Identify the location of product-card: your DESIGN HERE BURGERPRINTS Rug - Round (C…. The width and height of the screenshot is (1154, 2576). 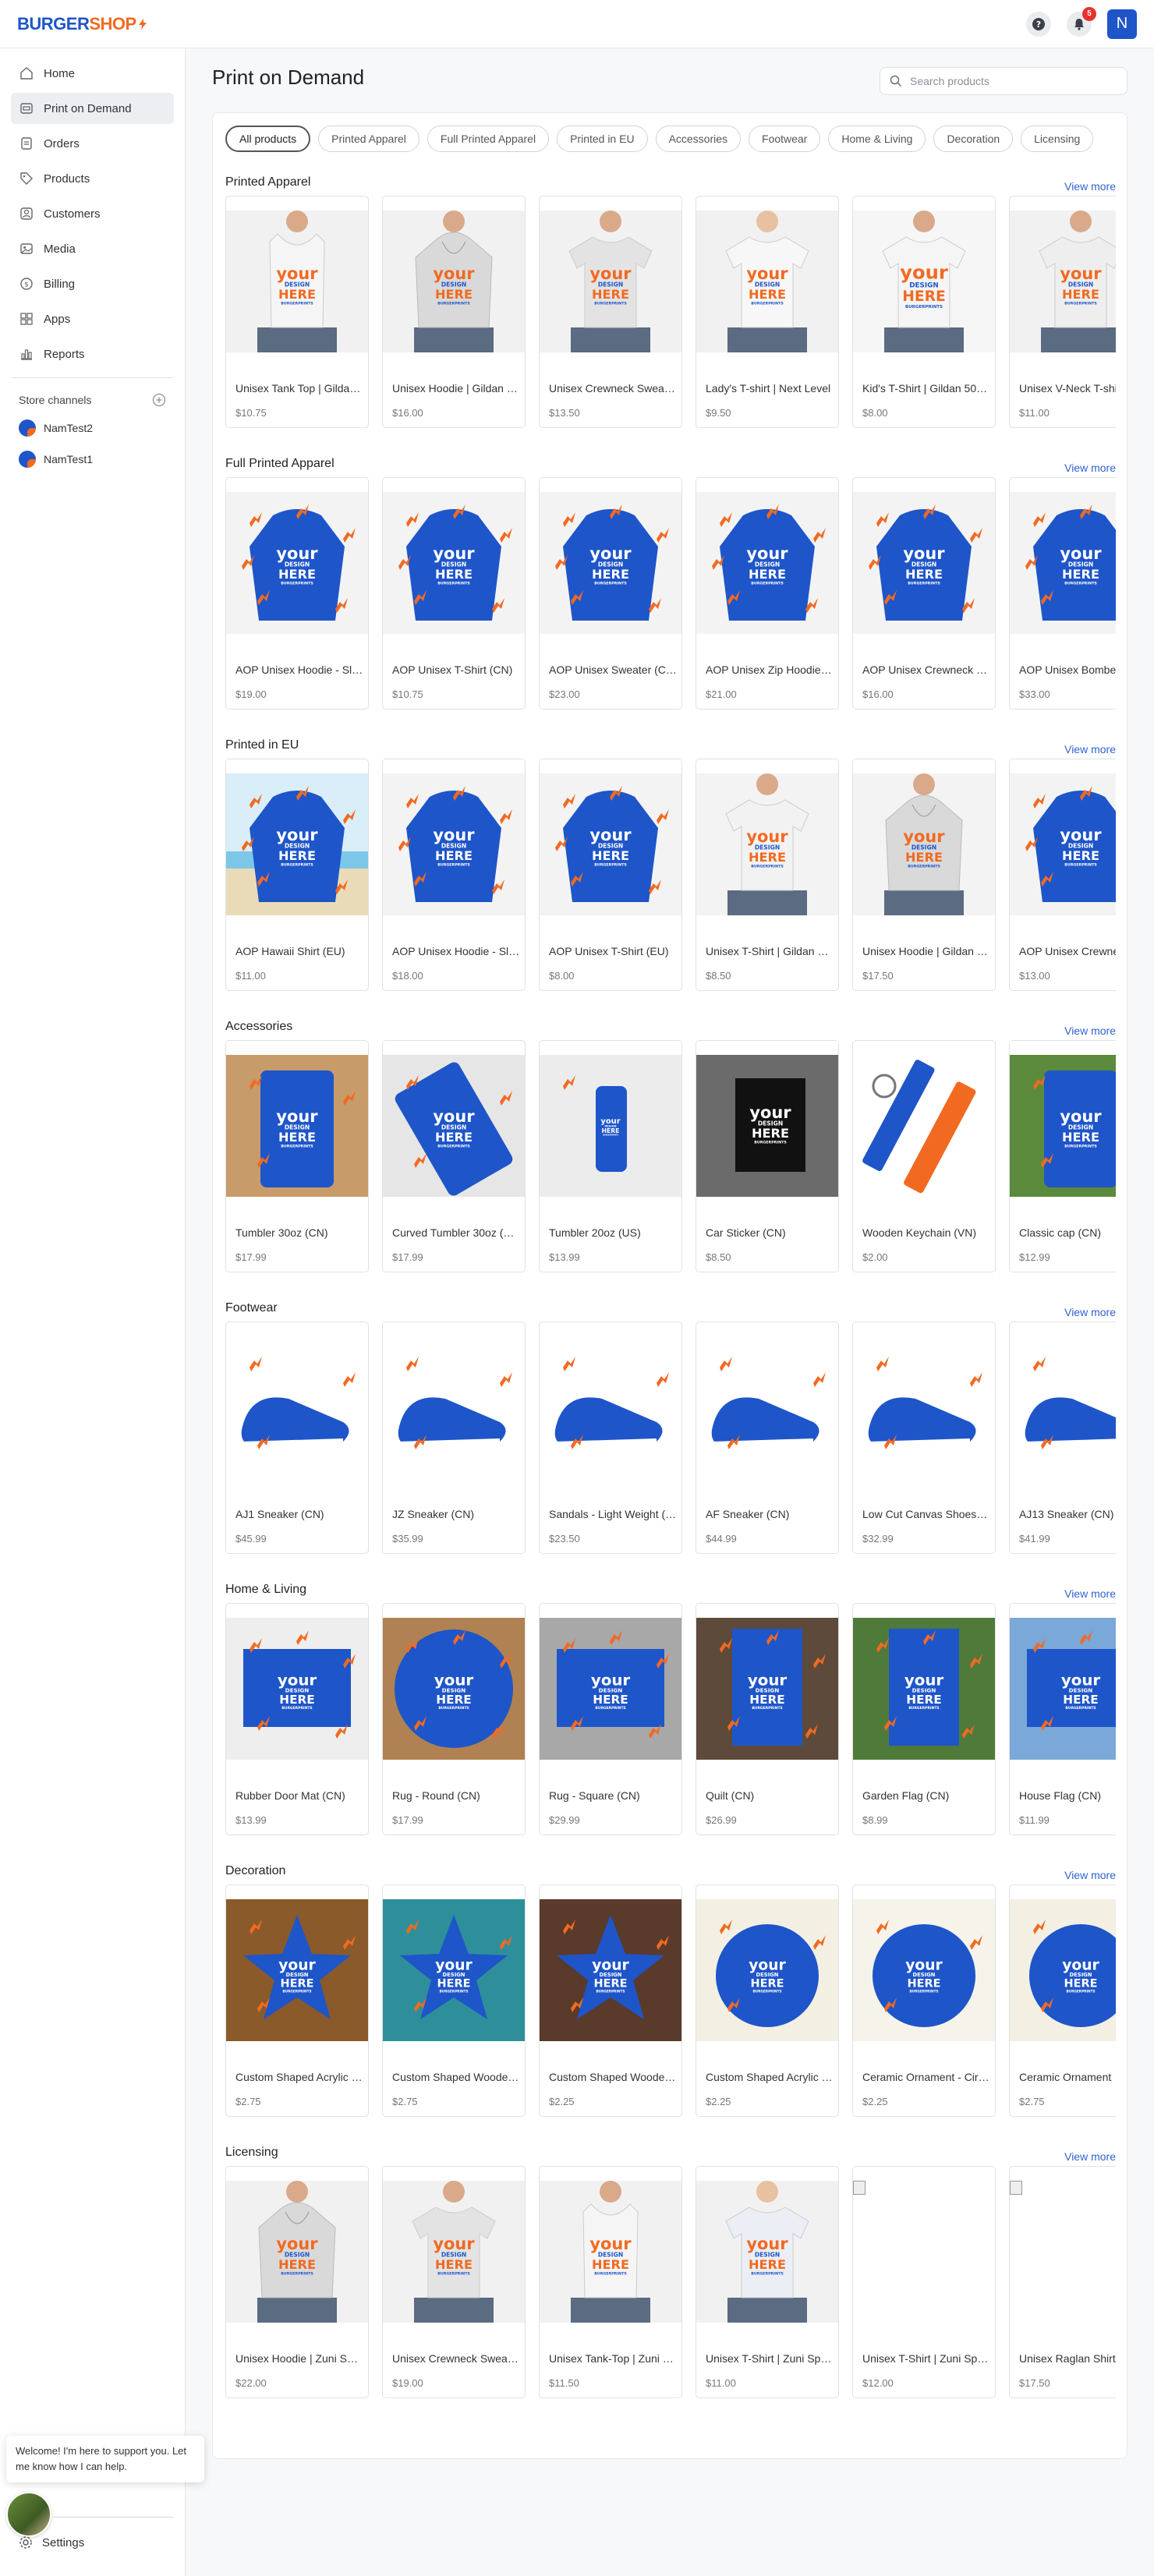
(454, 1719).